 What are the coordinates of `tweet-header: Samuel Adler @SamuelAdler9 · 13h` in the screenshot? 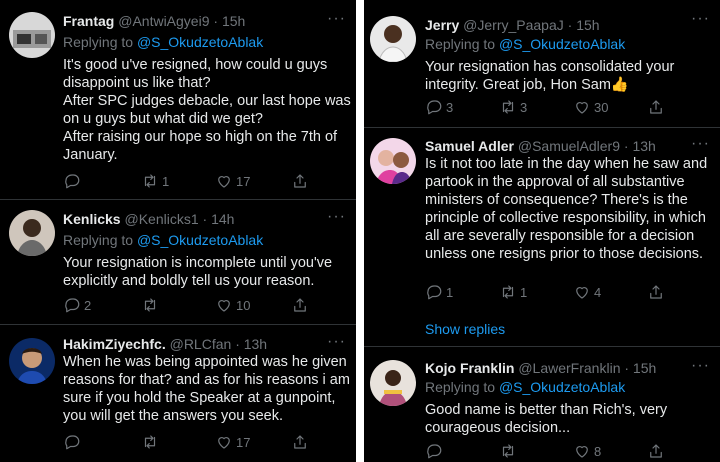 It's located at (540, 146).